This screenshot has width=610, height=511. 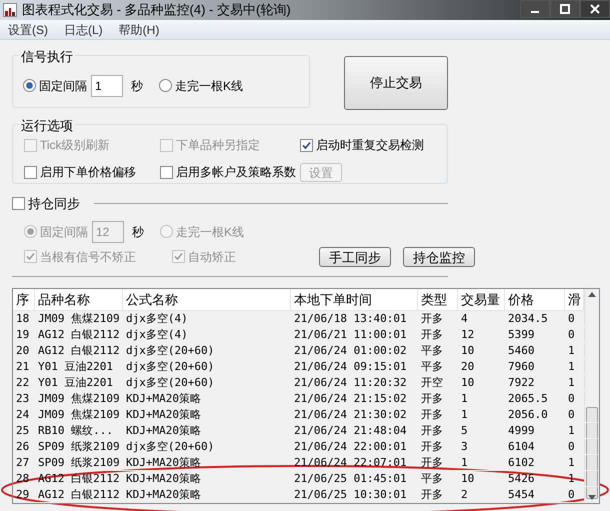 I want to click on table-cell-text: 2034.5, so click(x=528, y=318).